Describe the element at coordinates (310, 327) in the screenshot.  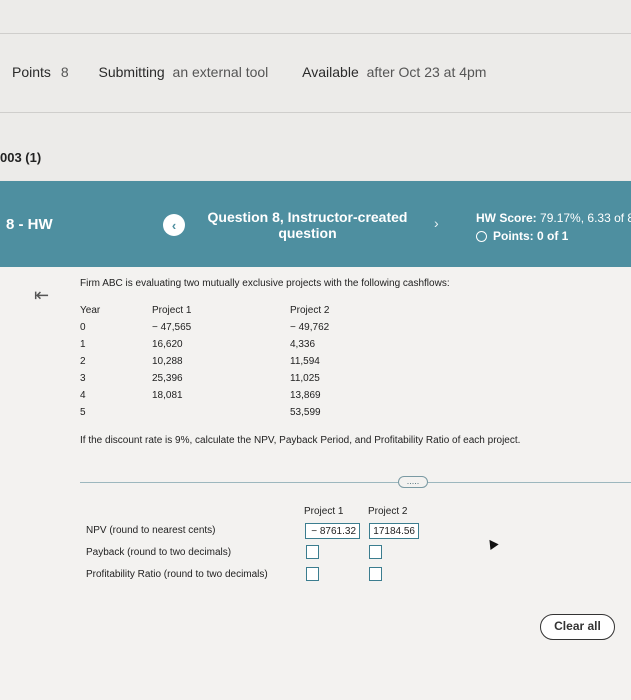
I see `table-cell: − 49,762` at that location.